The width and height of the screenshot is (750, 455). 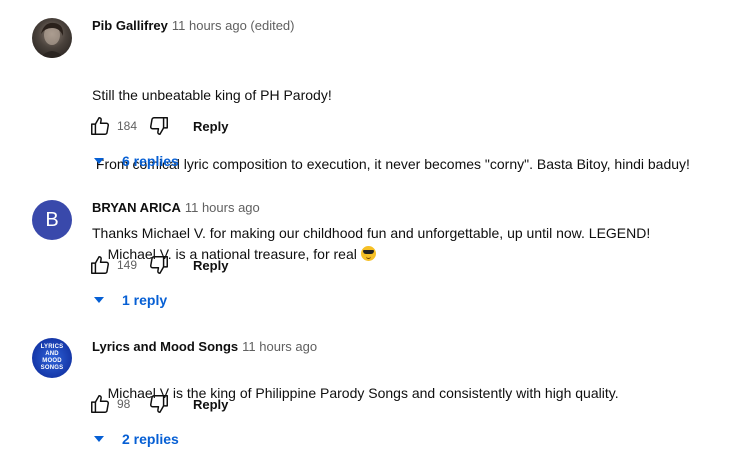 I want to click on like-count: 98, so click(x=124, y=404).